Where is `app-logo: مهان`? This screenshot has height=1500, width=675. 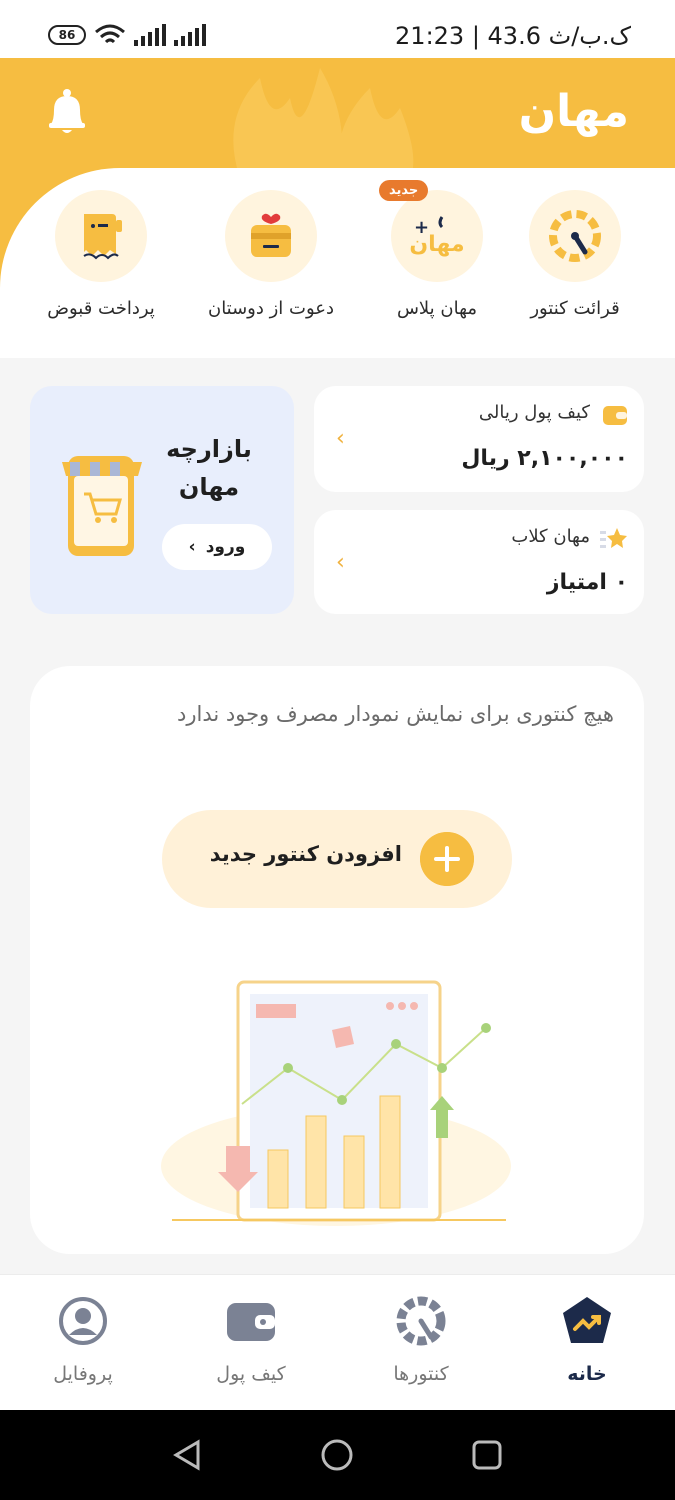 app-logo: مهان is located at coordinates (573, 111).